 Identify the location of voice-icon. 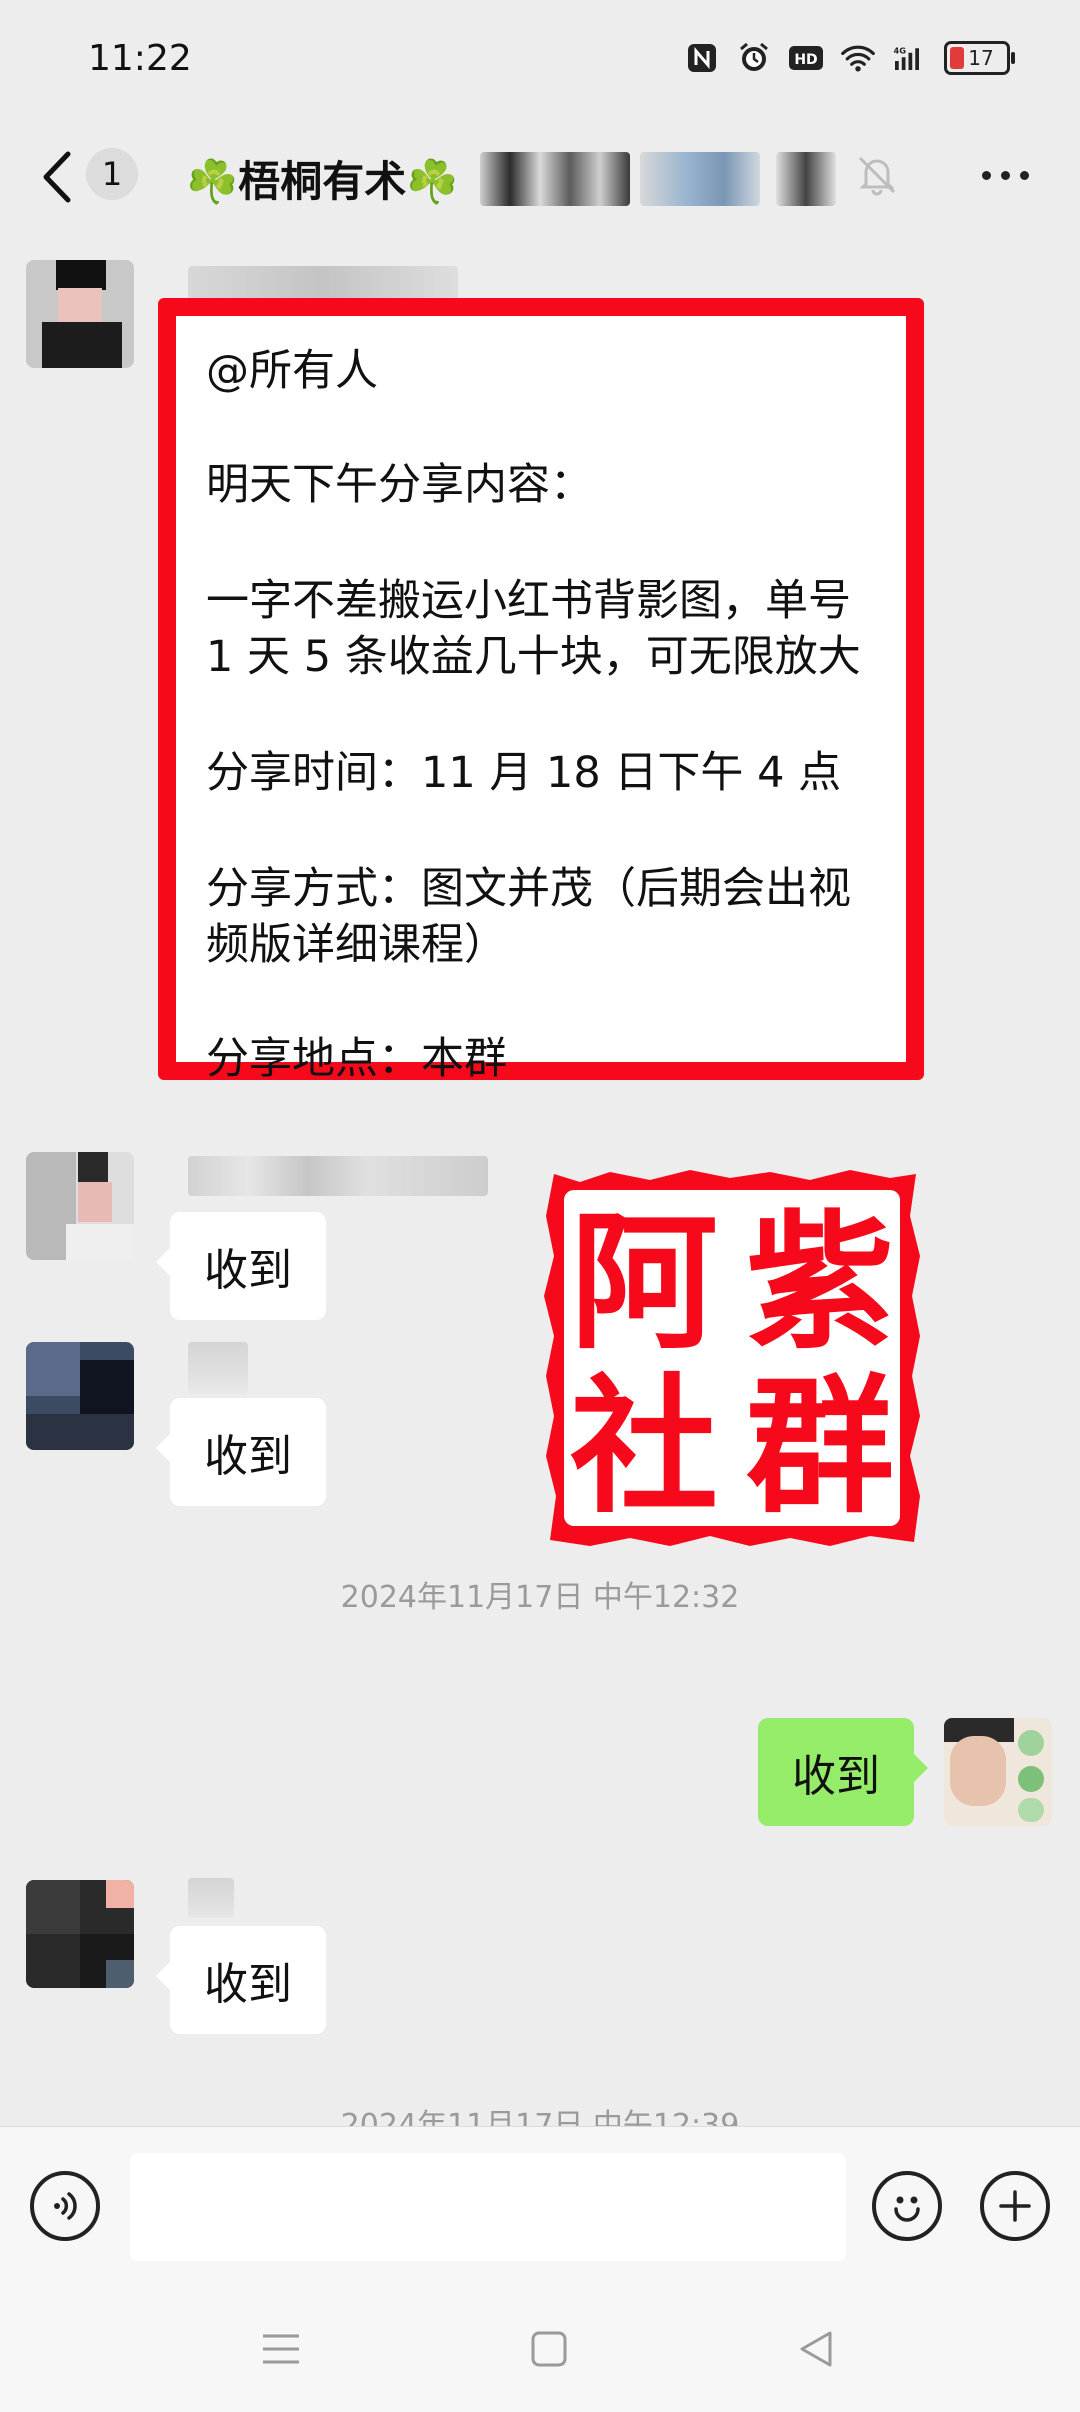
(65, 2206).